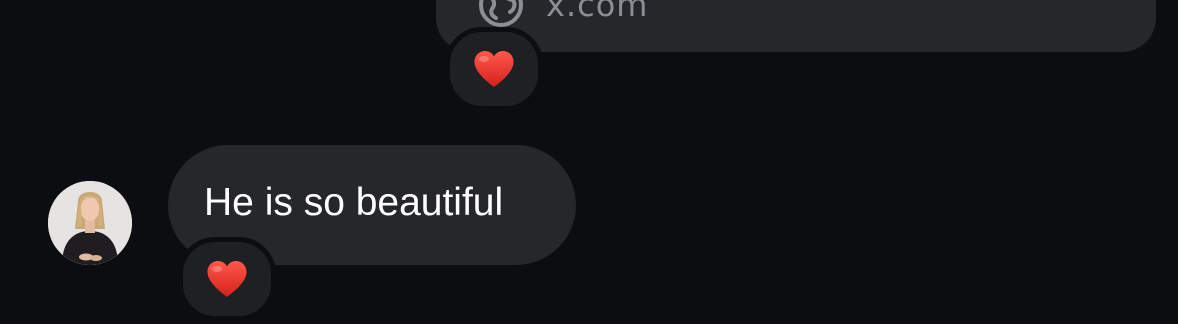 The height and width of the screenshot is (324, 1178). I want to click on contact-avatar, so click(90, 223).